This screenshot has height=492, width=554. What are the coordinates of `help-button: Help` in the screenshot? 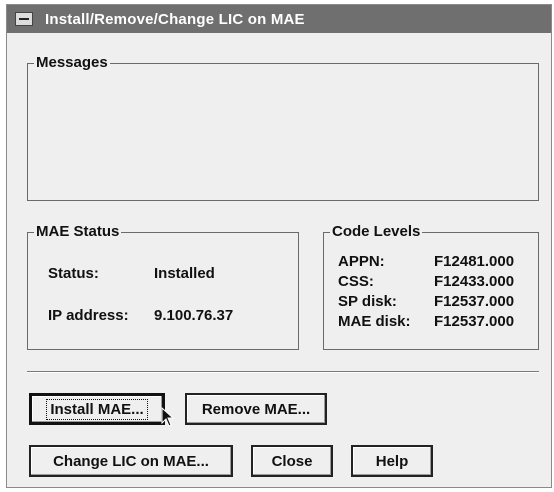 It's located at (392, 461).